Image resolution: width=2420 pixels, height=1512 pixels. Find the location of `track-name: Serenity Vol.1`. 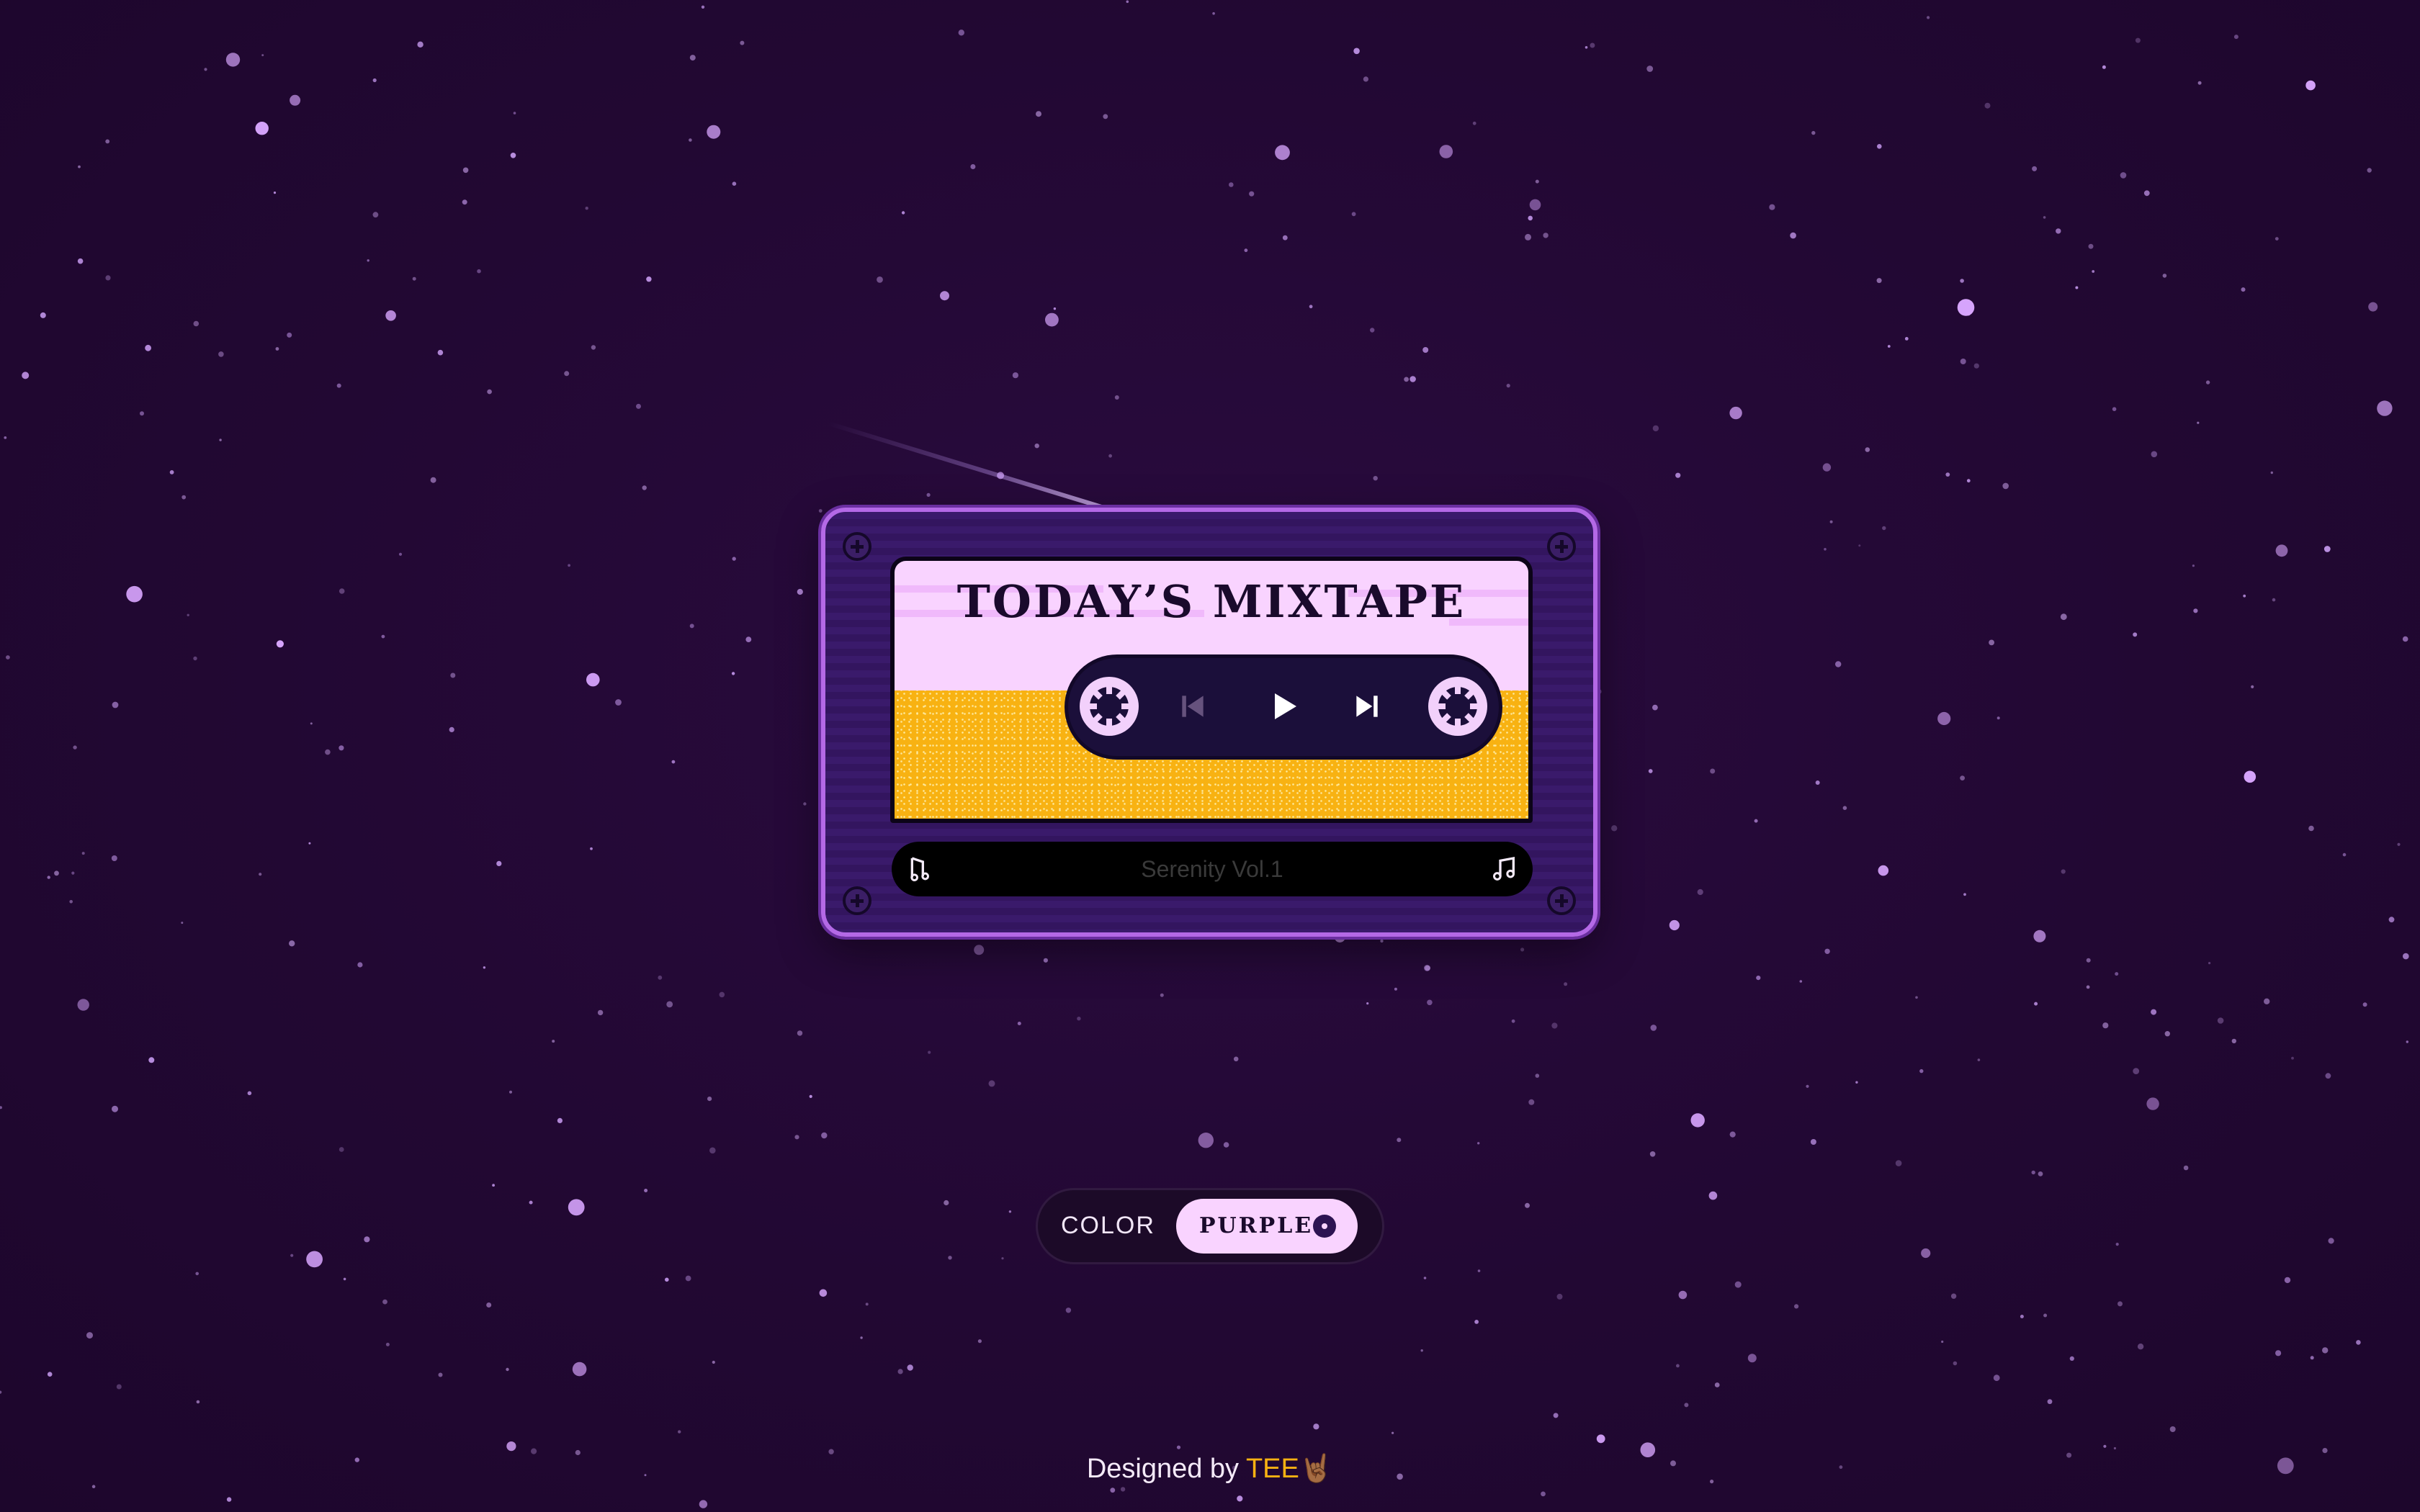

track-name: Serenity Vol.1 is located at coordinates (1212, 869).